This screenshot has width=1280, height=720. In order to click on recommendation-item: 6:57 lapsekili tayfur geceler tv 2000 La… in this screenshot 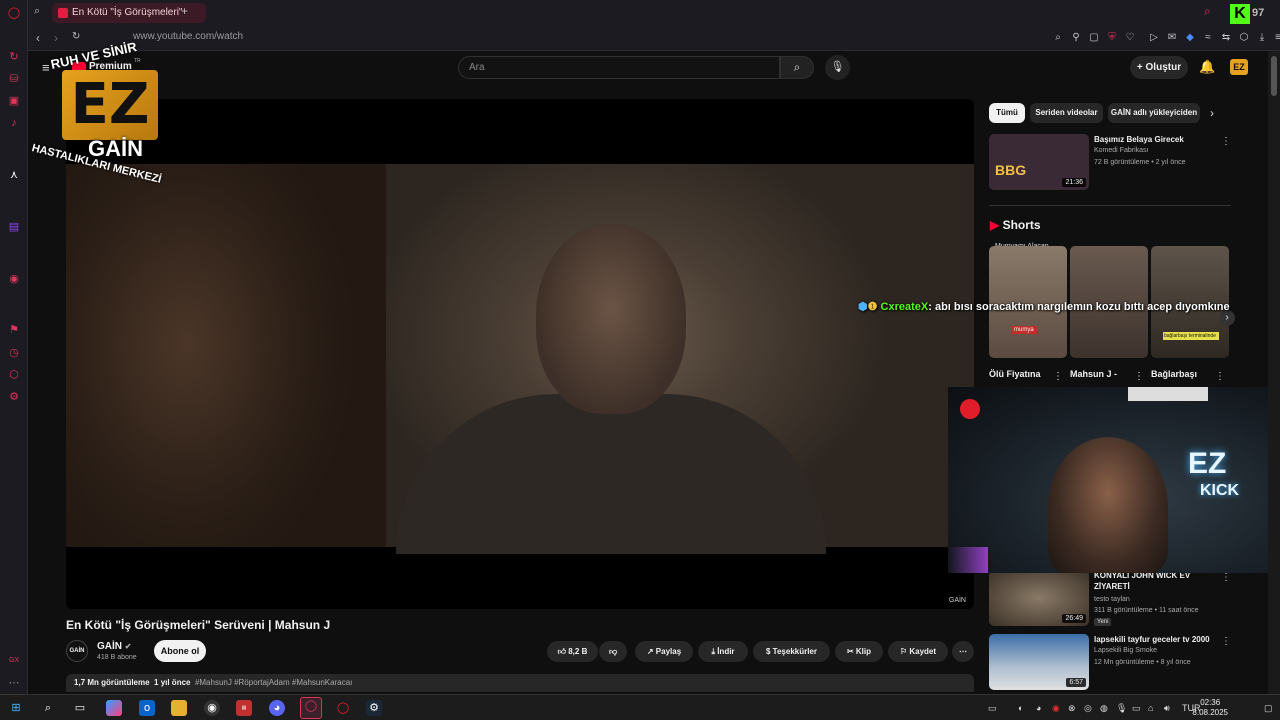, I will do `click(1110, 663)`.